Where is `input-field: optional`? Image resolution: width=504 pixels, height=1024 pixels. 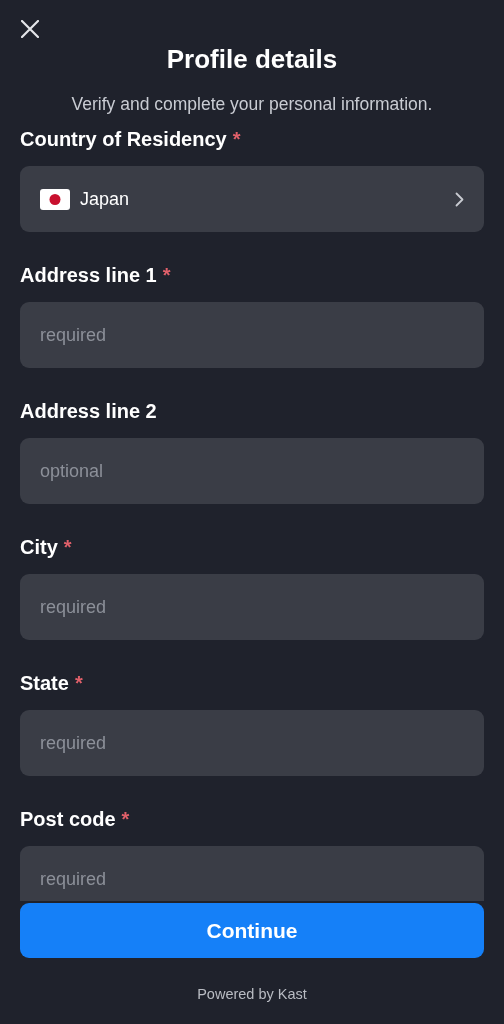 input-field: optional is located at coordinates (252, 471).